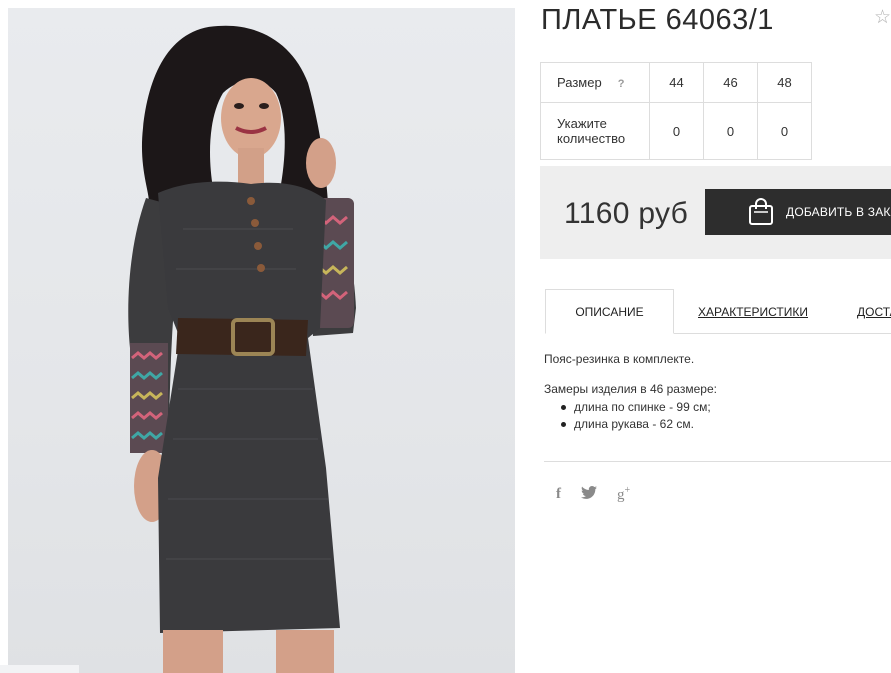  I want to click on google-plus-label: g, so click(621, 495).